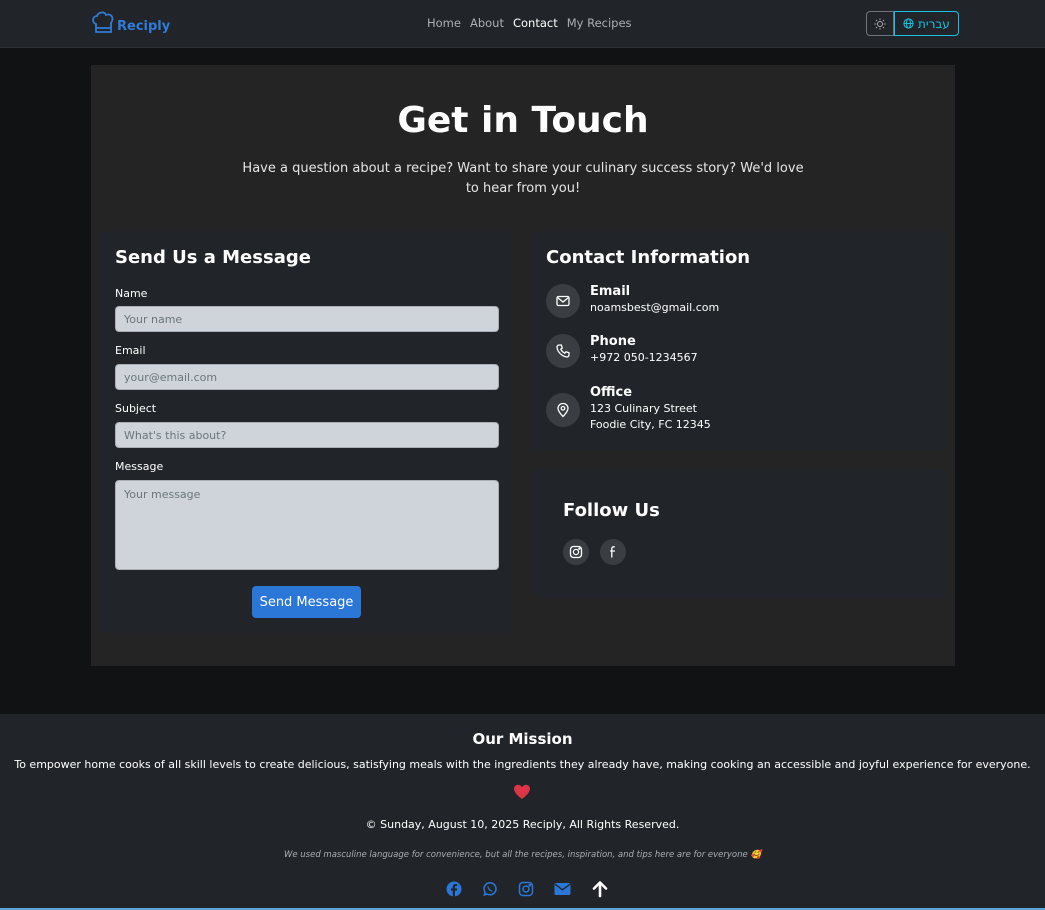 Image resolution: width=1045 pixels, height=910 pixels. What do you see at coordinates (136, 408) in the screenshot?
I see `subject-label: Subject` at bounding box center [136, 408].